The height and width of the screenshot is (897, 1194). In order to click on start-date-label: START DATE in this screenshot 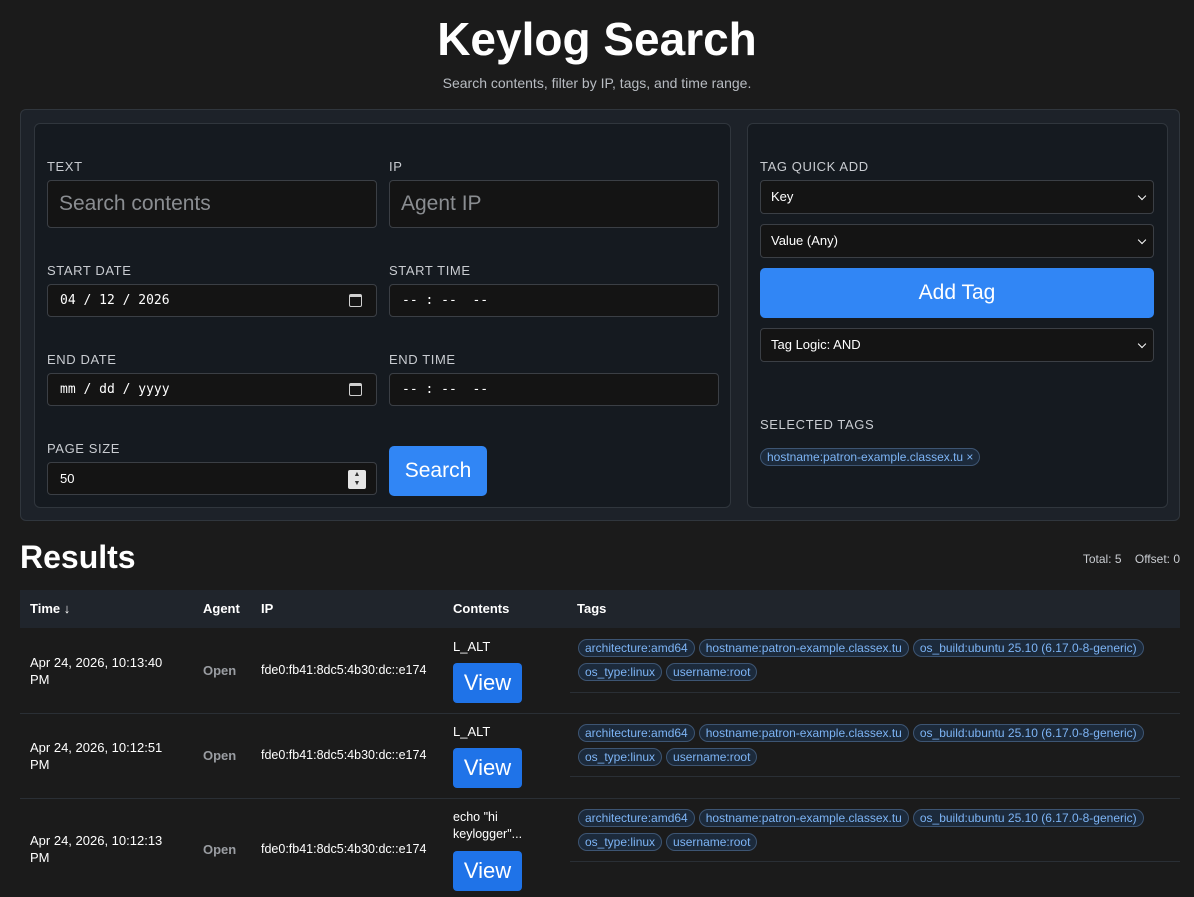, I will do `click(89, 270)`.